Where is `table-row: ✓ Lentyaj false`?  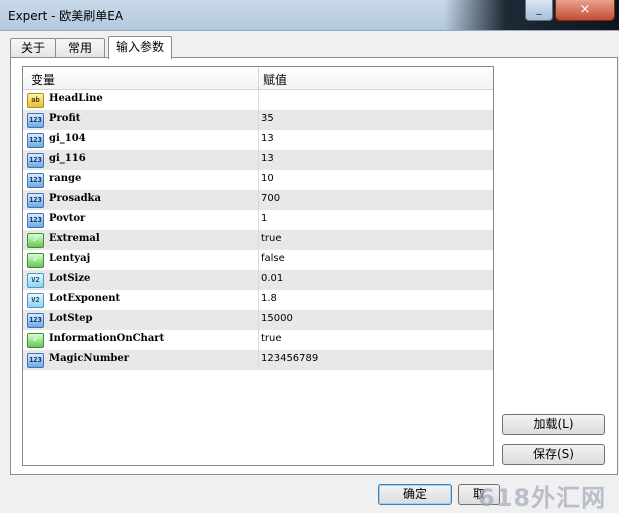
table-row: ✓ Lentyaj false is located at coordinates (258, 260).